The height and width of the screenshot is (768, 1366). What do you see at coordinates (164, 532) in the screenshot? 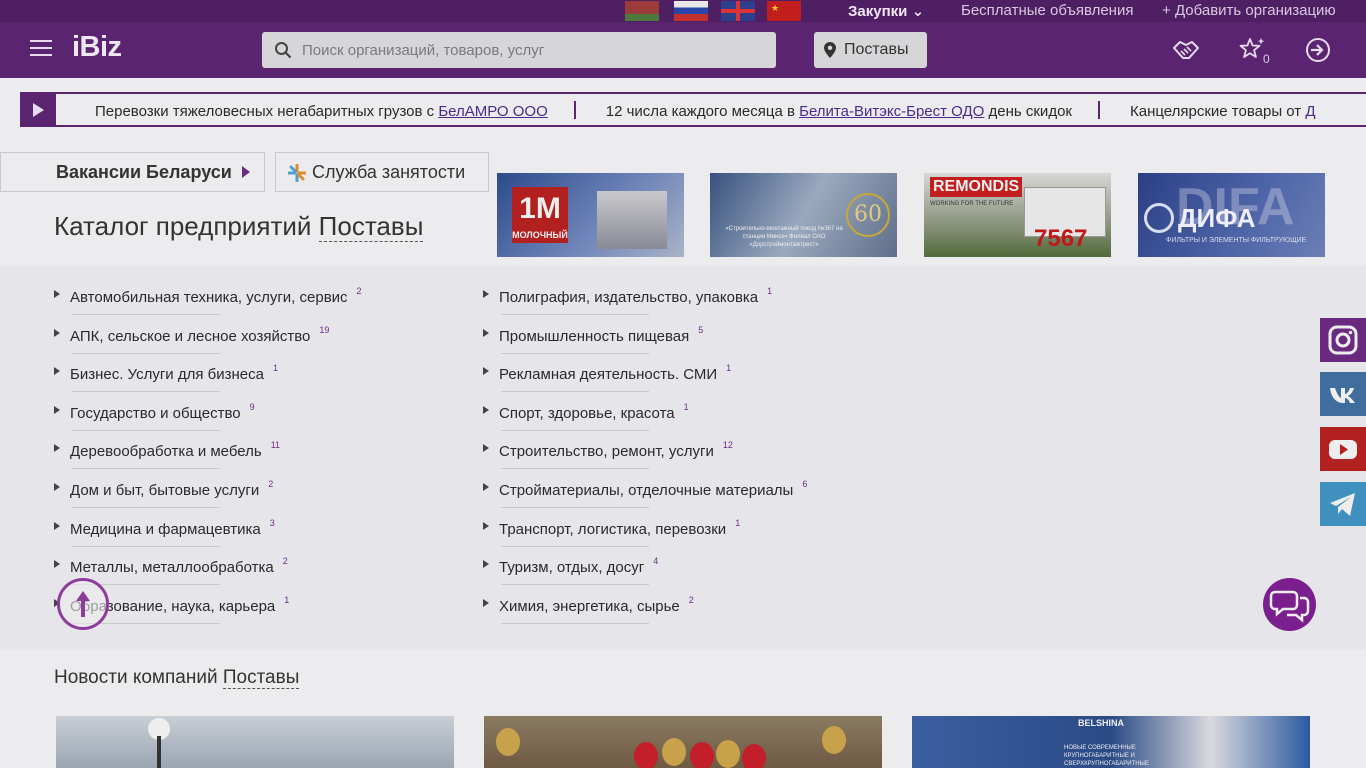
I see `category-item: Медицина и фармацевтика 3` at bounding box center [164, 532].